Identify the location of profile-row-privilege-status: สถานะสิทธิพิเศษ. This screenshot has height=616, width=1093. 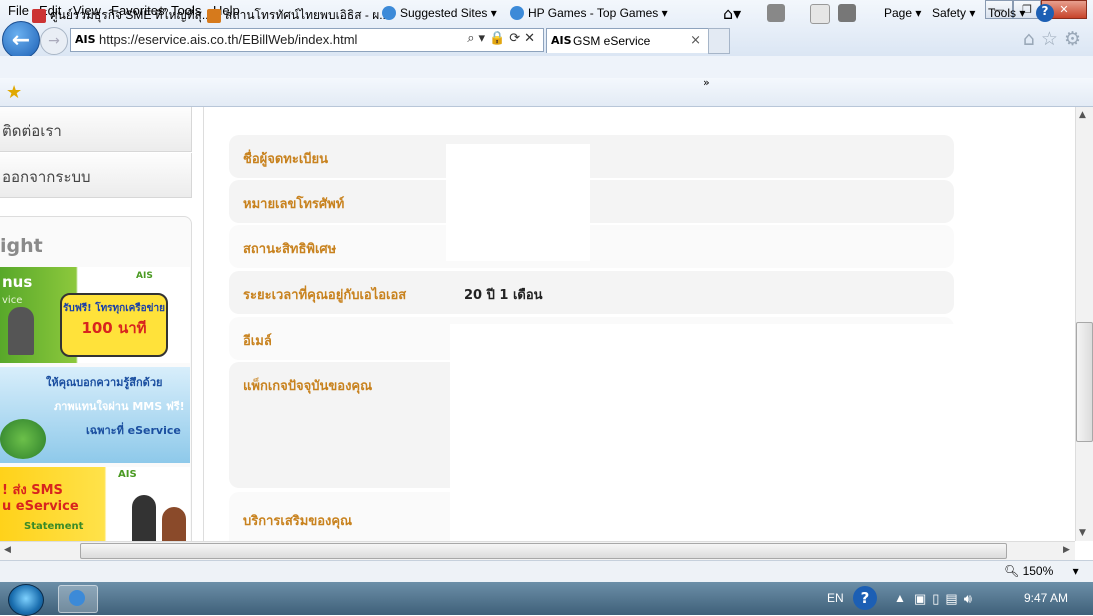
(591, 246).